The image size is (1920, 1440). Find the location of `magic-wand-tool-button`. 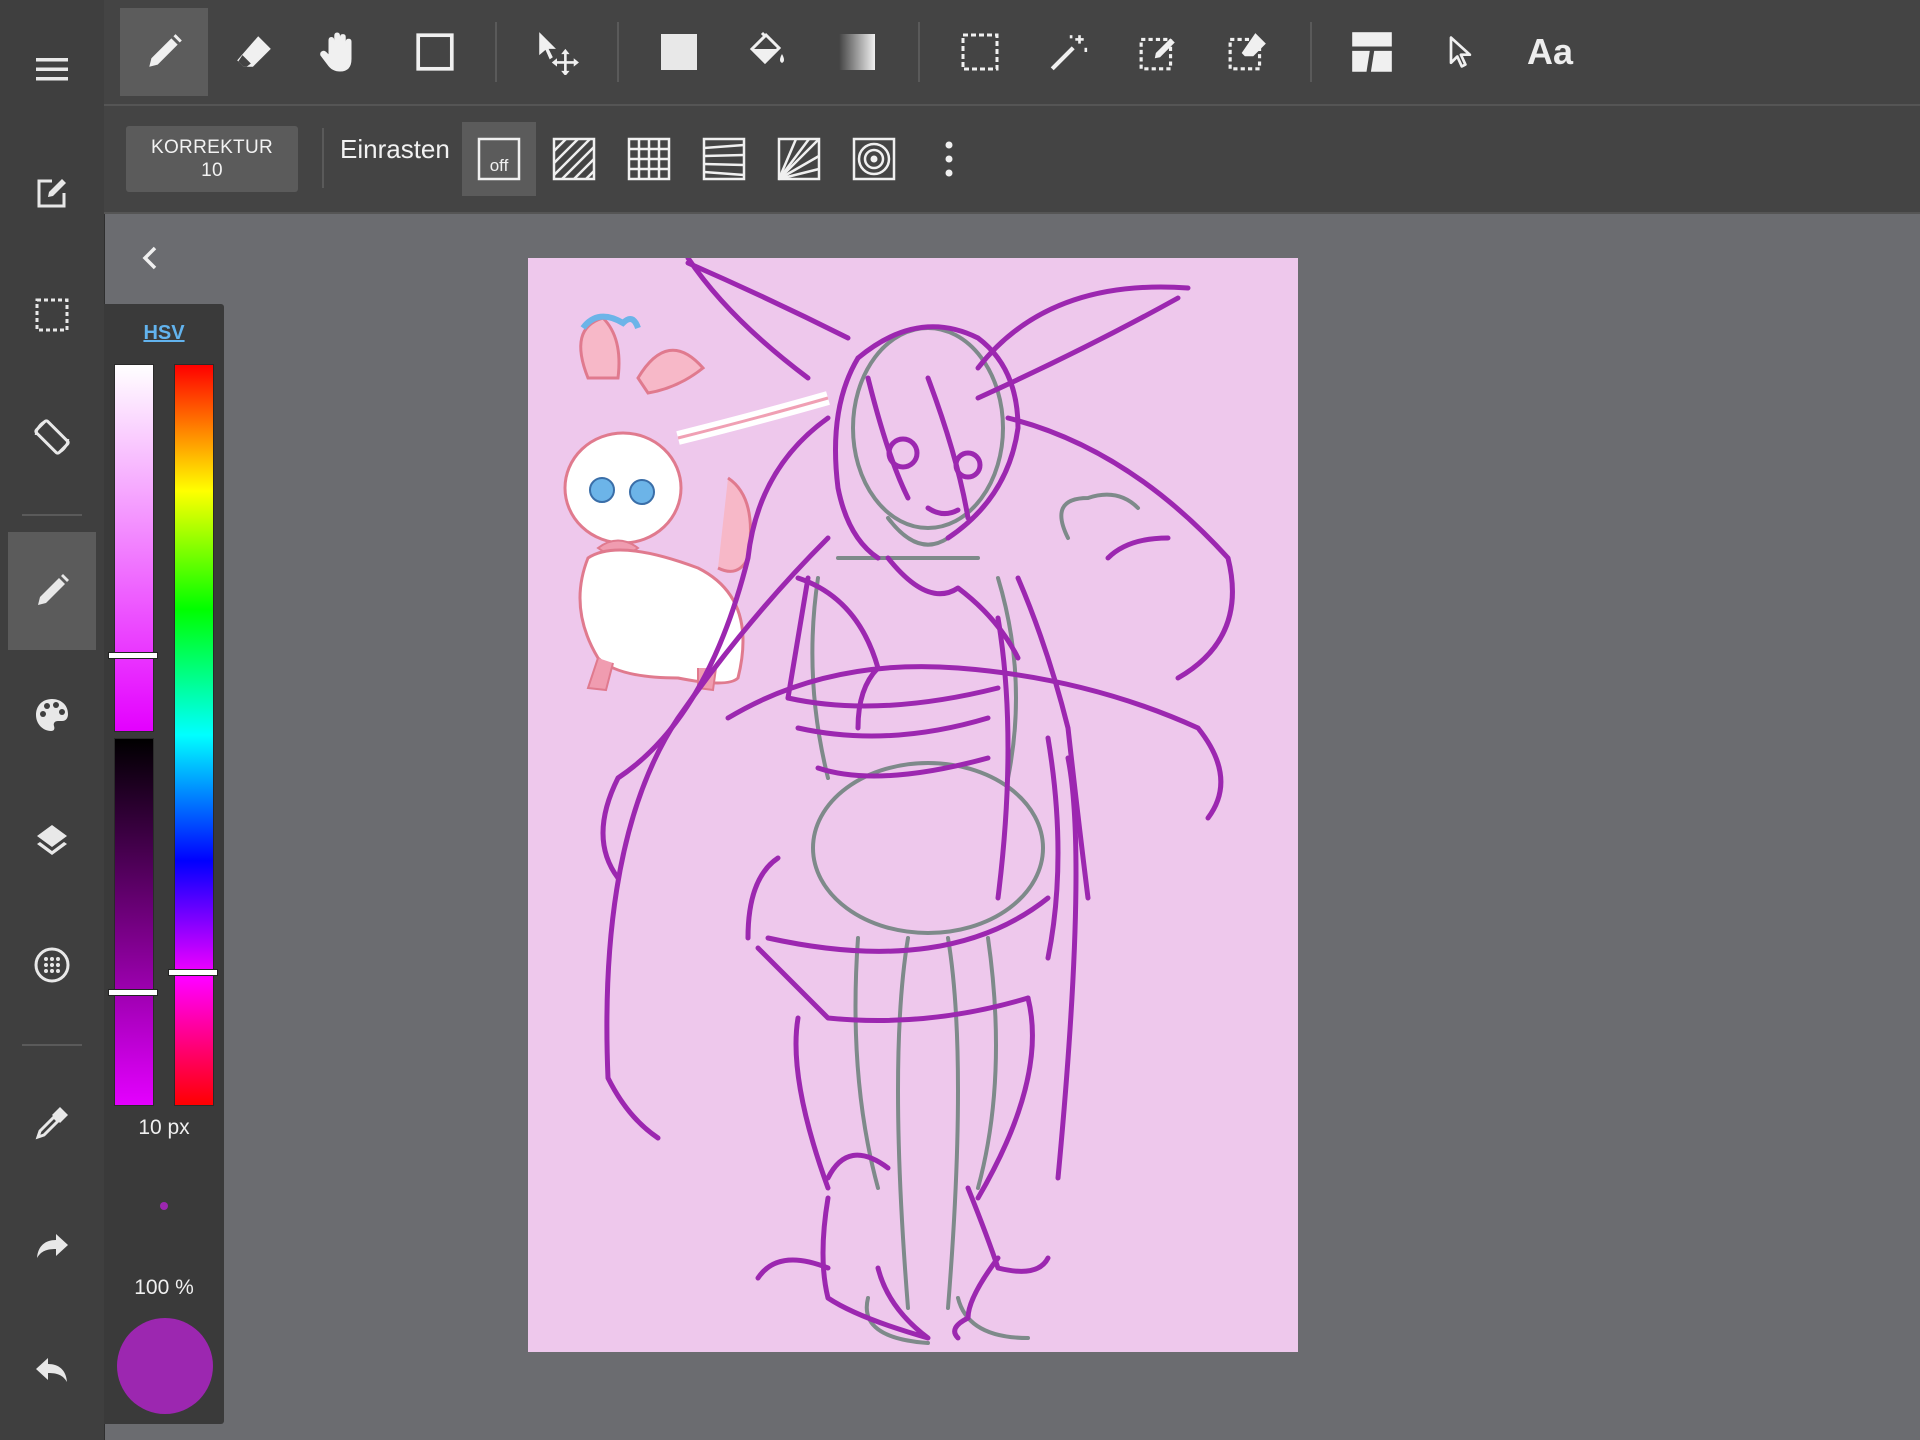

magic-wand-tool-button is located at coordinates (1069, 52).